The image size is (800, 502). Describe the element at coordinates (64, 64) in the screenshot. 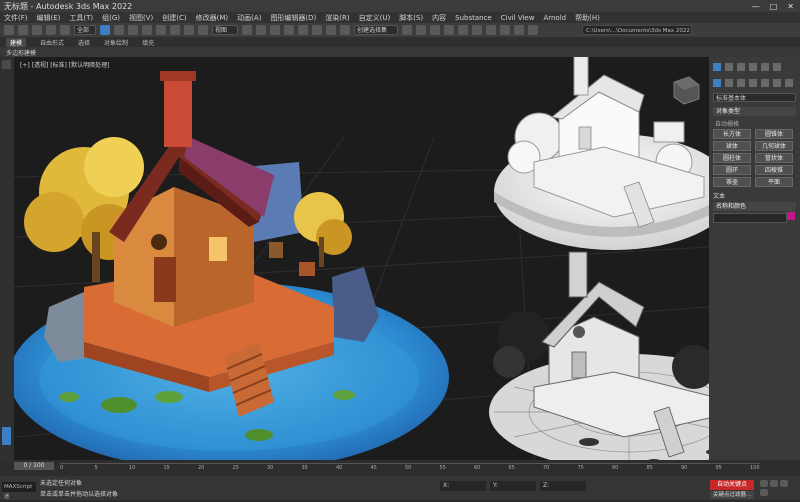

I see `viewport-label: [+] [透视] [标准] [默认明暗处理]` at that location.